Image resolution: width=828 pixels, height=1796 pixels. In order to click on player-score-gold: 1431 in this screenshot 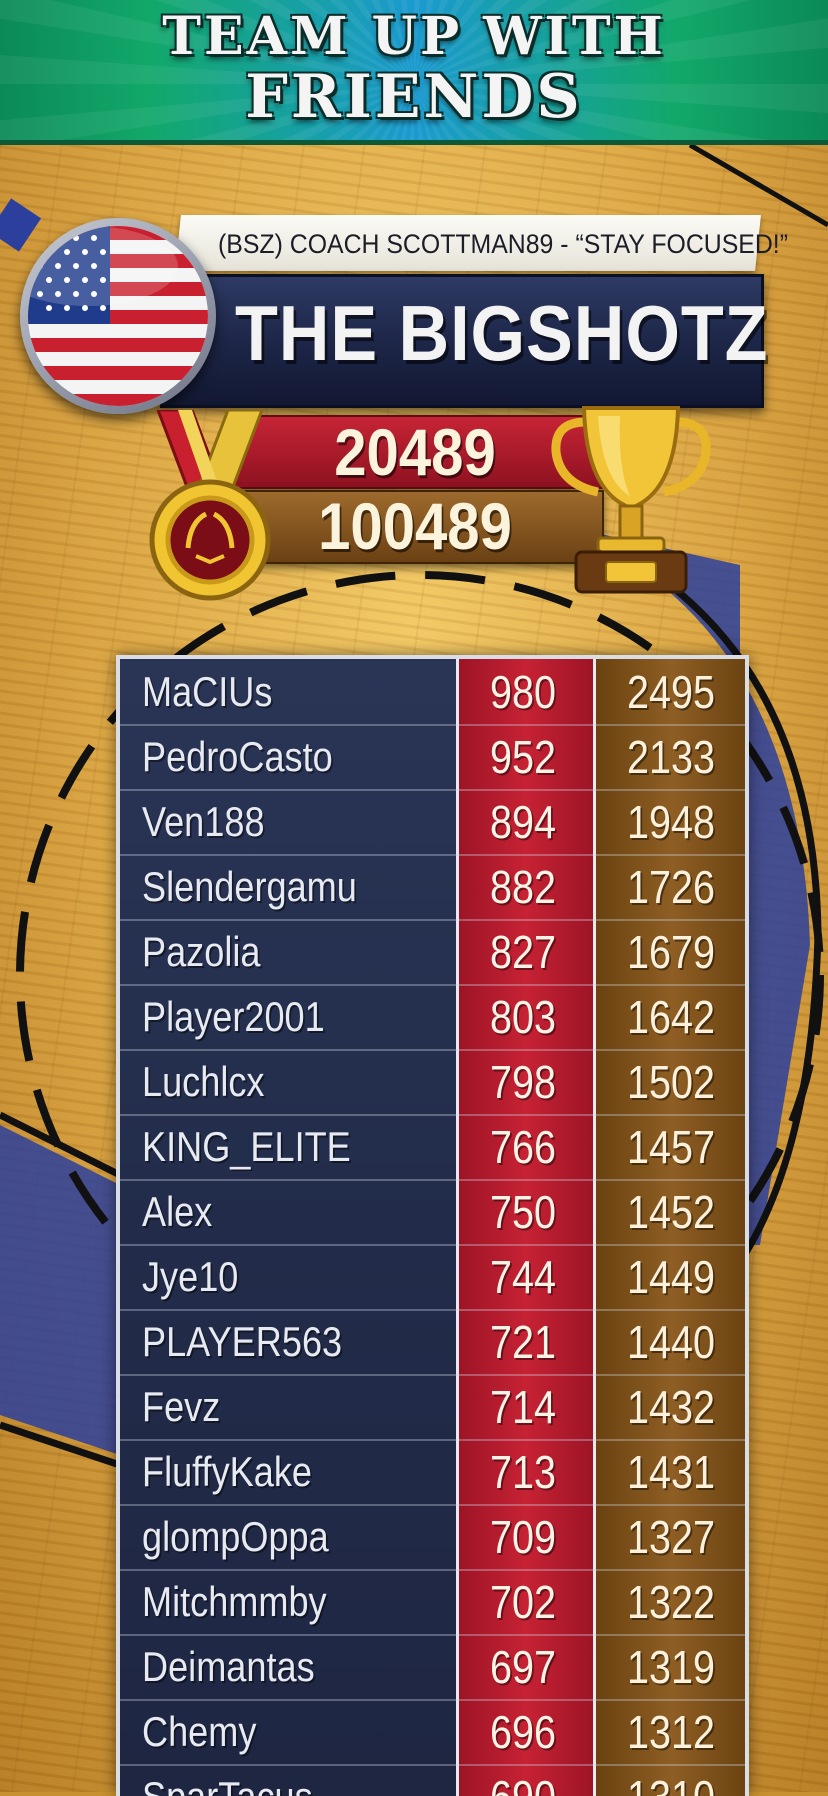, I will do `click(671, 1472)`.